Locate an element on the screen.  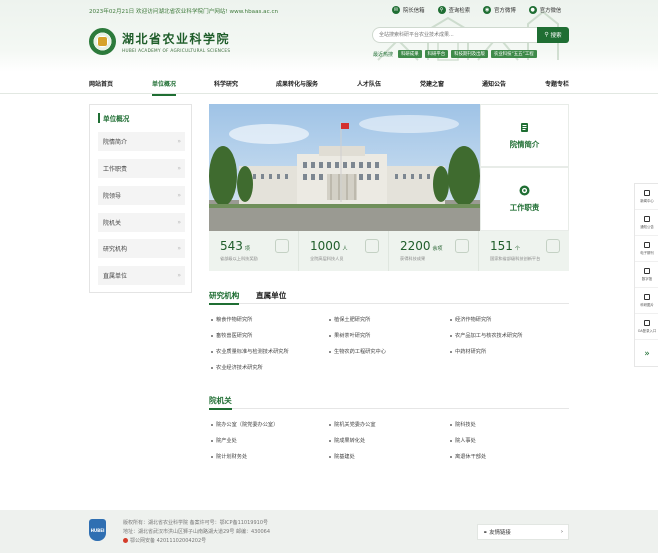
list-item: 经济作物研究所 is located at coordinates (470, 319).